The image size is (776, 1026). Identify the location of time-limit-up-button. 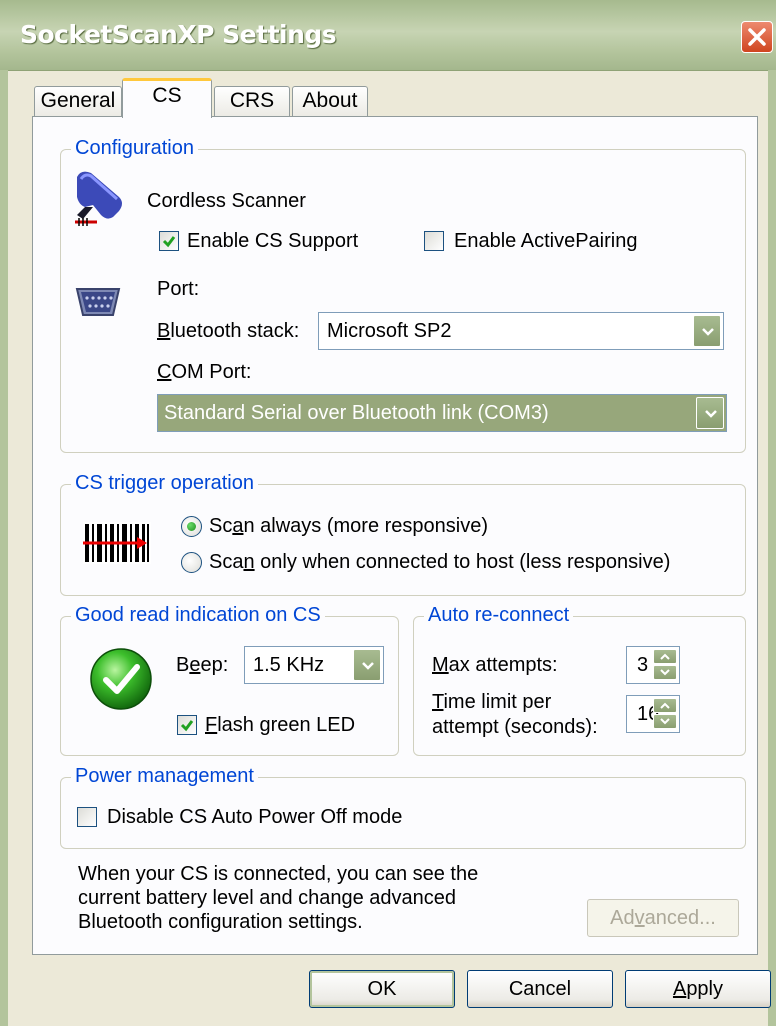
(665, 705).